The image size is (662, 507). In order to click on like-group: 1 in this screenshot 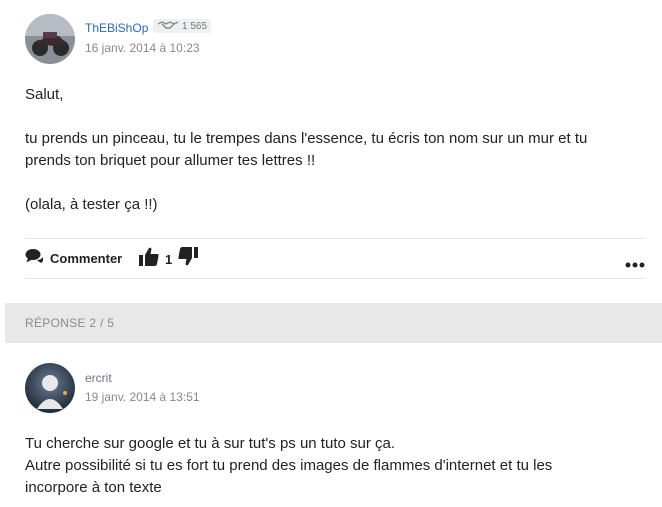, I will do `click(169, 259)`.